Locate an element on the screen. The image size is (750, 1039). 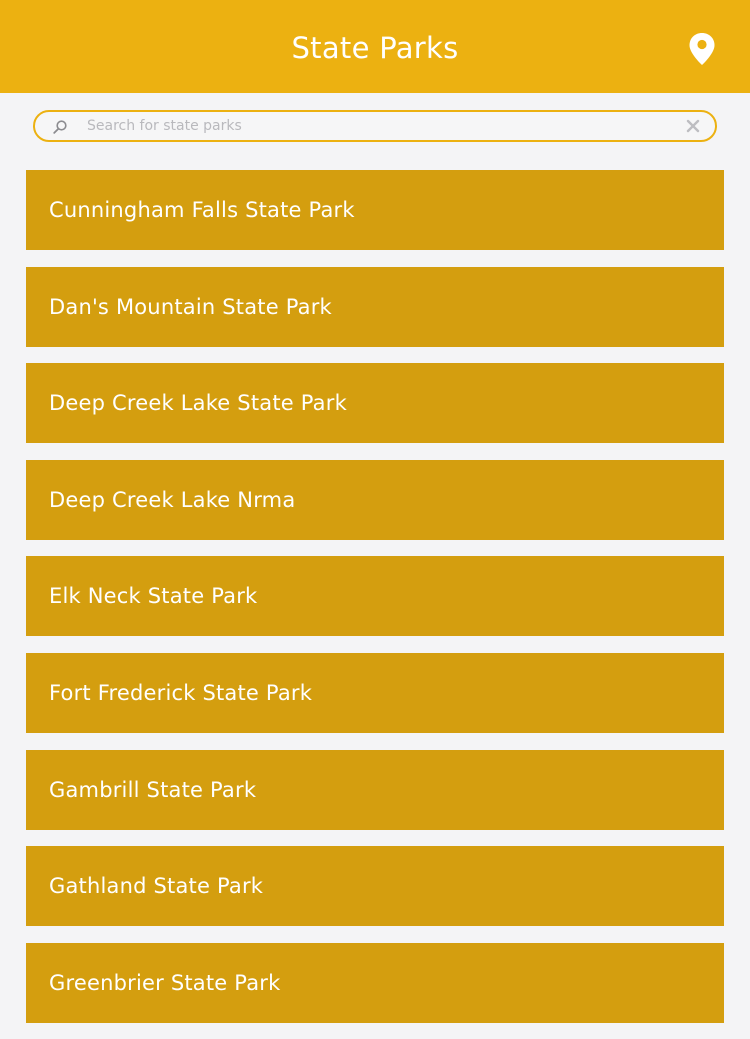
list-item: Dan's Mountain State Park is located at coordinates (375, 306).